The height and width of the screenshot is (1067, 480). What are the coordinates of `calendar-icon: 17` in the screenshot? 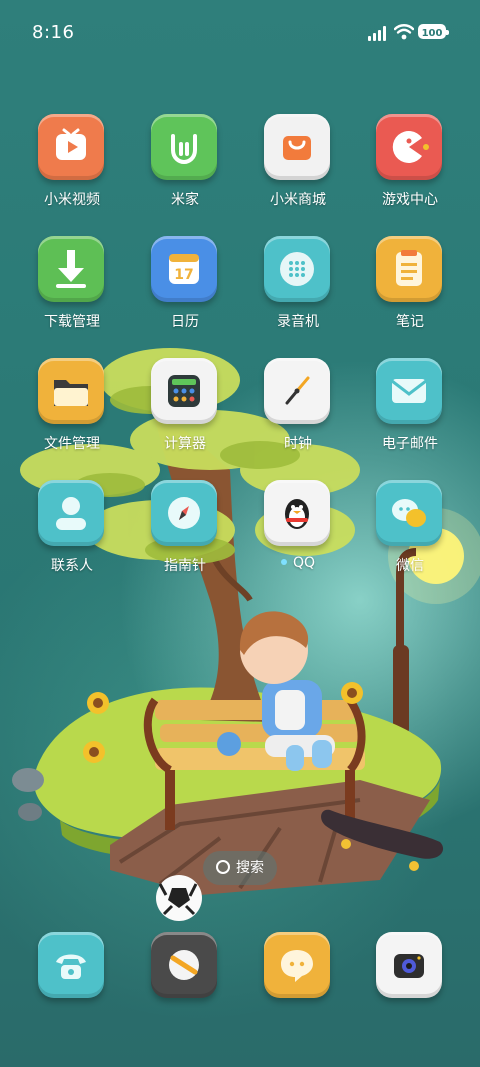 It's located at (184, 269).